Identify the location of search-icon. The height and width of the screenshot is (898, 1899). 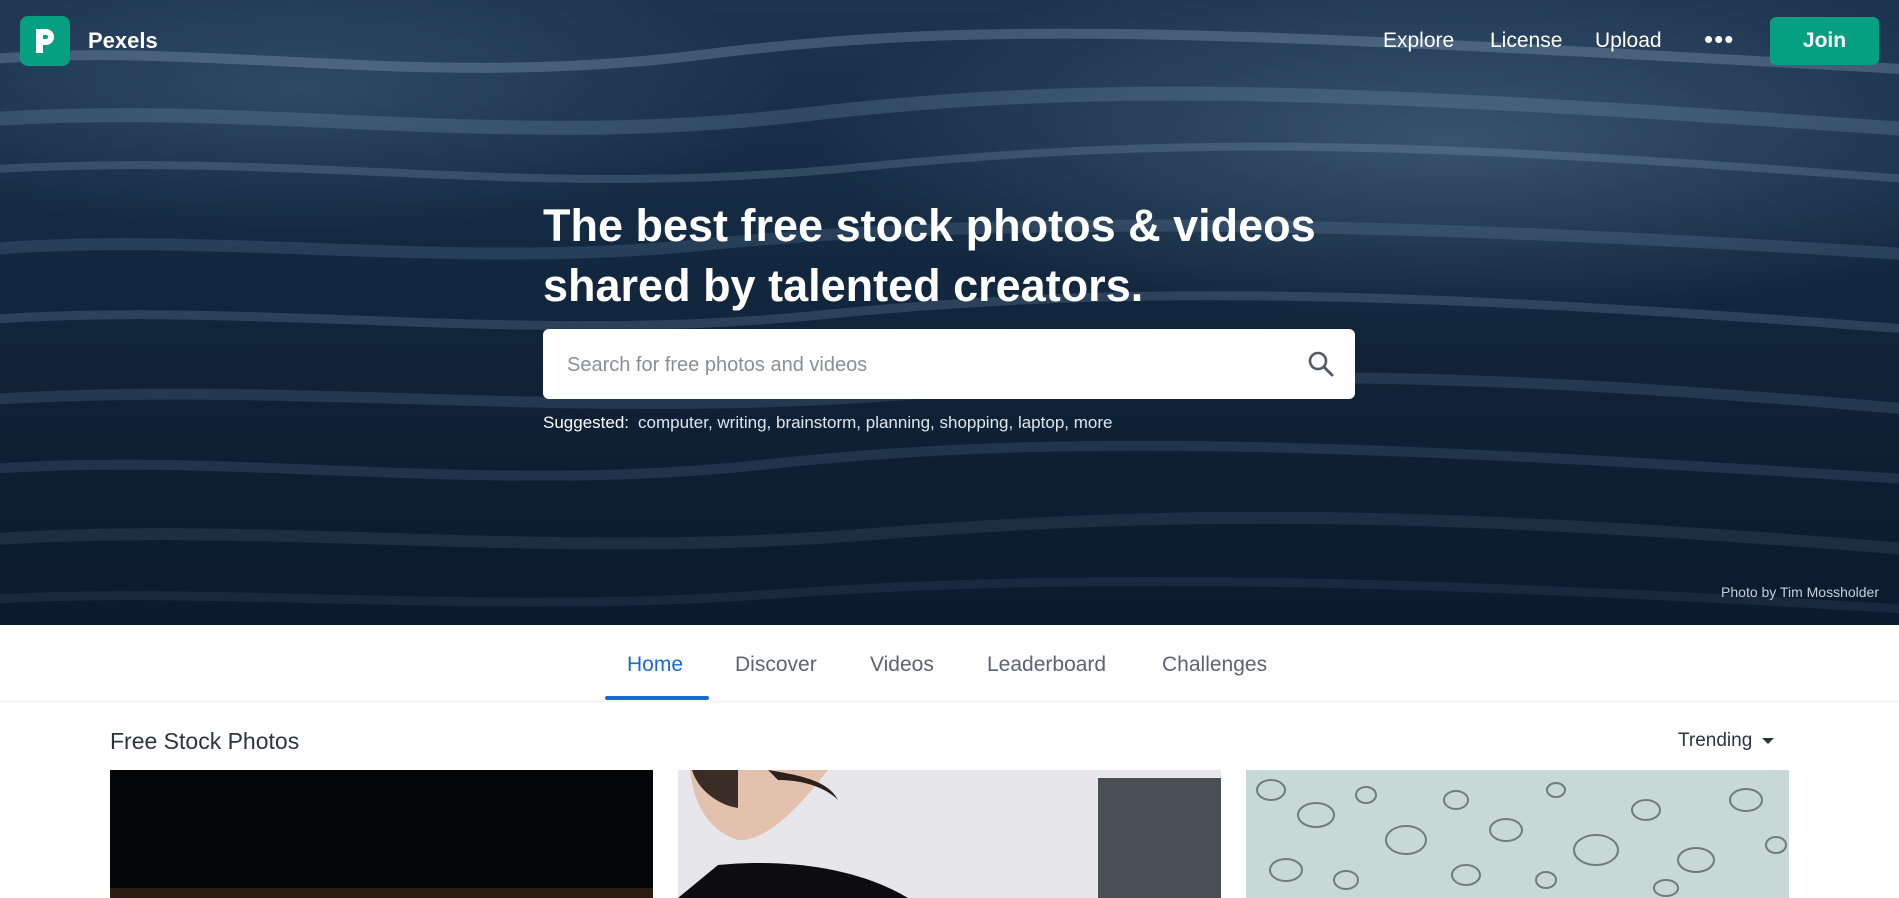
(1321, 364).